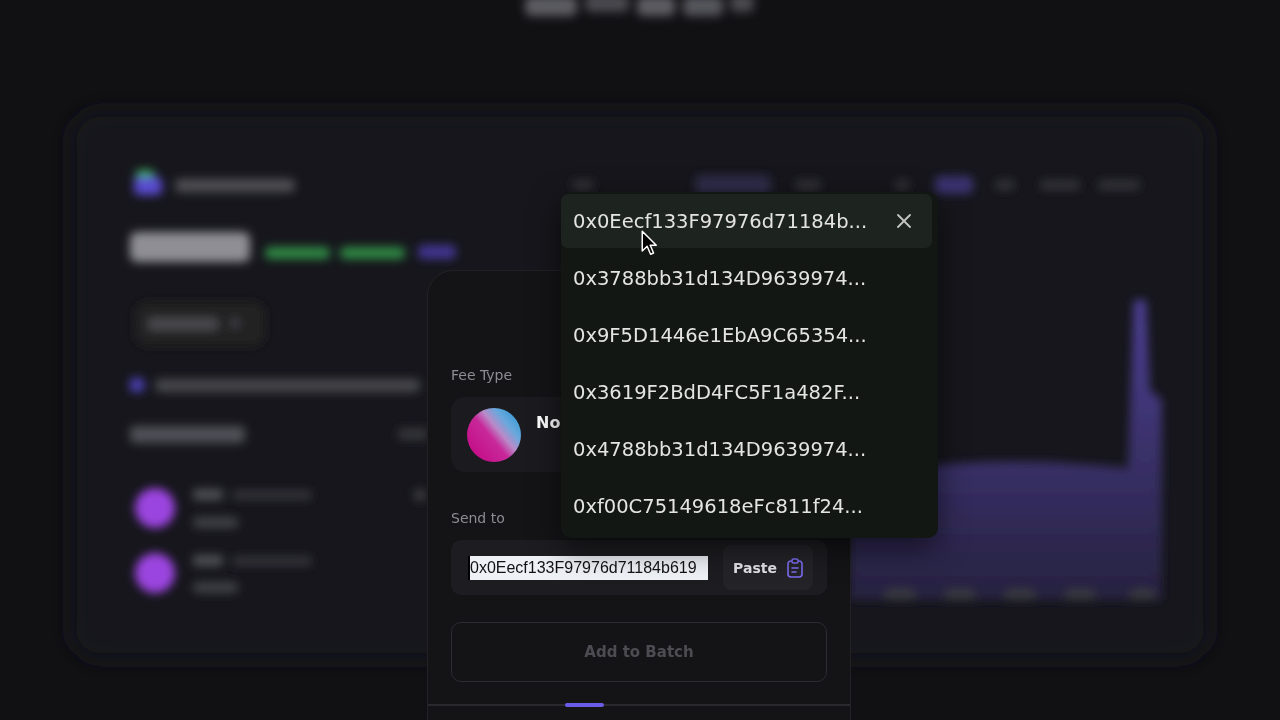 The width and height of the screenshot is (1280, 720). I want to click on close-icon, so click(904, 221).